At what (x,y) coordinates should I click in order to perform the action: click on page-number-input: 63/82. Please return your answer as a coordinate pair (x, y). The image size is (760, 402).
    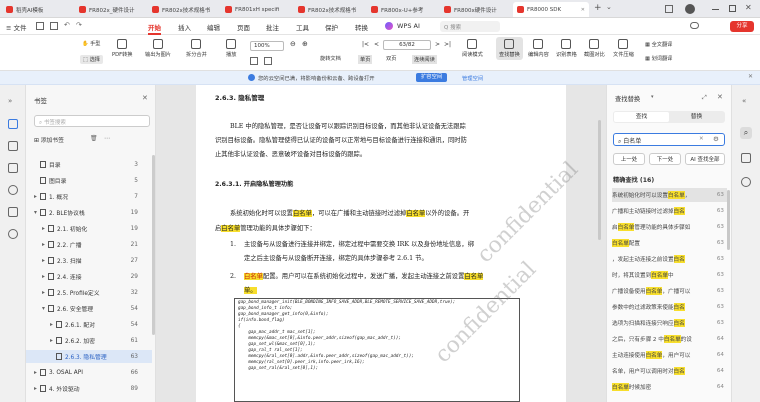
    Looking at the image, I should click on (407, 45).